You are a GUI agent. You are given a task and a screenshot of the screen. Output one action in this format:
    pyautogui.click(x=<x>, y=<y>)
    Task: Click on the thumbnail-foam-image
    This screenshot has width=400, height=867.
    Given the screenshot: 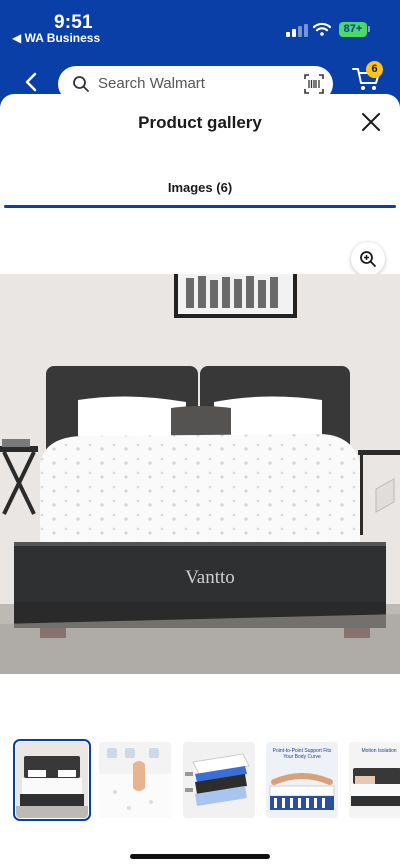 What is the action you would take?
    pyautogui.click(x=135, y=780)
    